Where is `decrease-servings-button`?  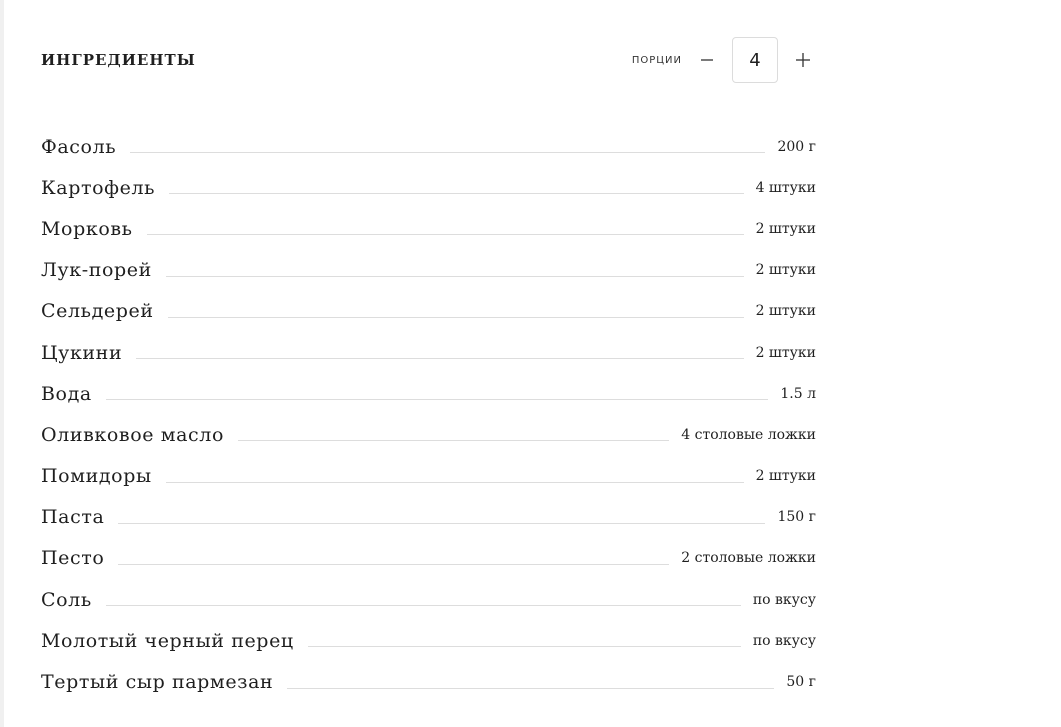 decrease-servings-button is located at coordinates (707, 60).